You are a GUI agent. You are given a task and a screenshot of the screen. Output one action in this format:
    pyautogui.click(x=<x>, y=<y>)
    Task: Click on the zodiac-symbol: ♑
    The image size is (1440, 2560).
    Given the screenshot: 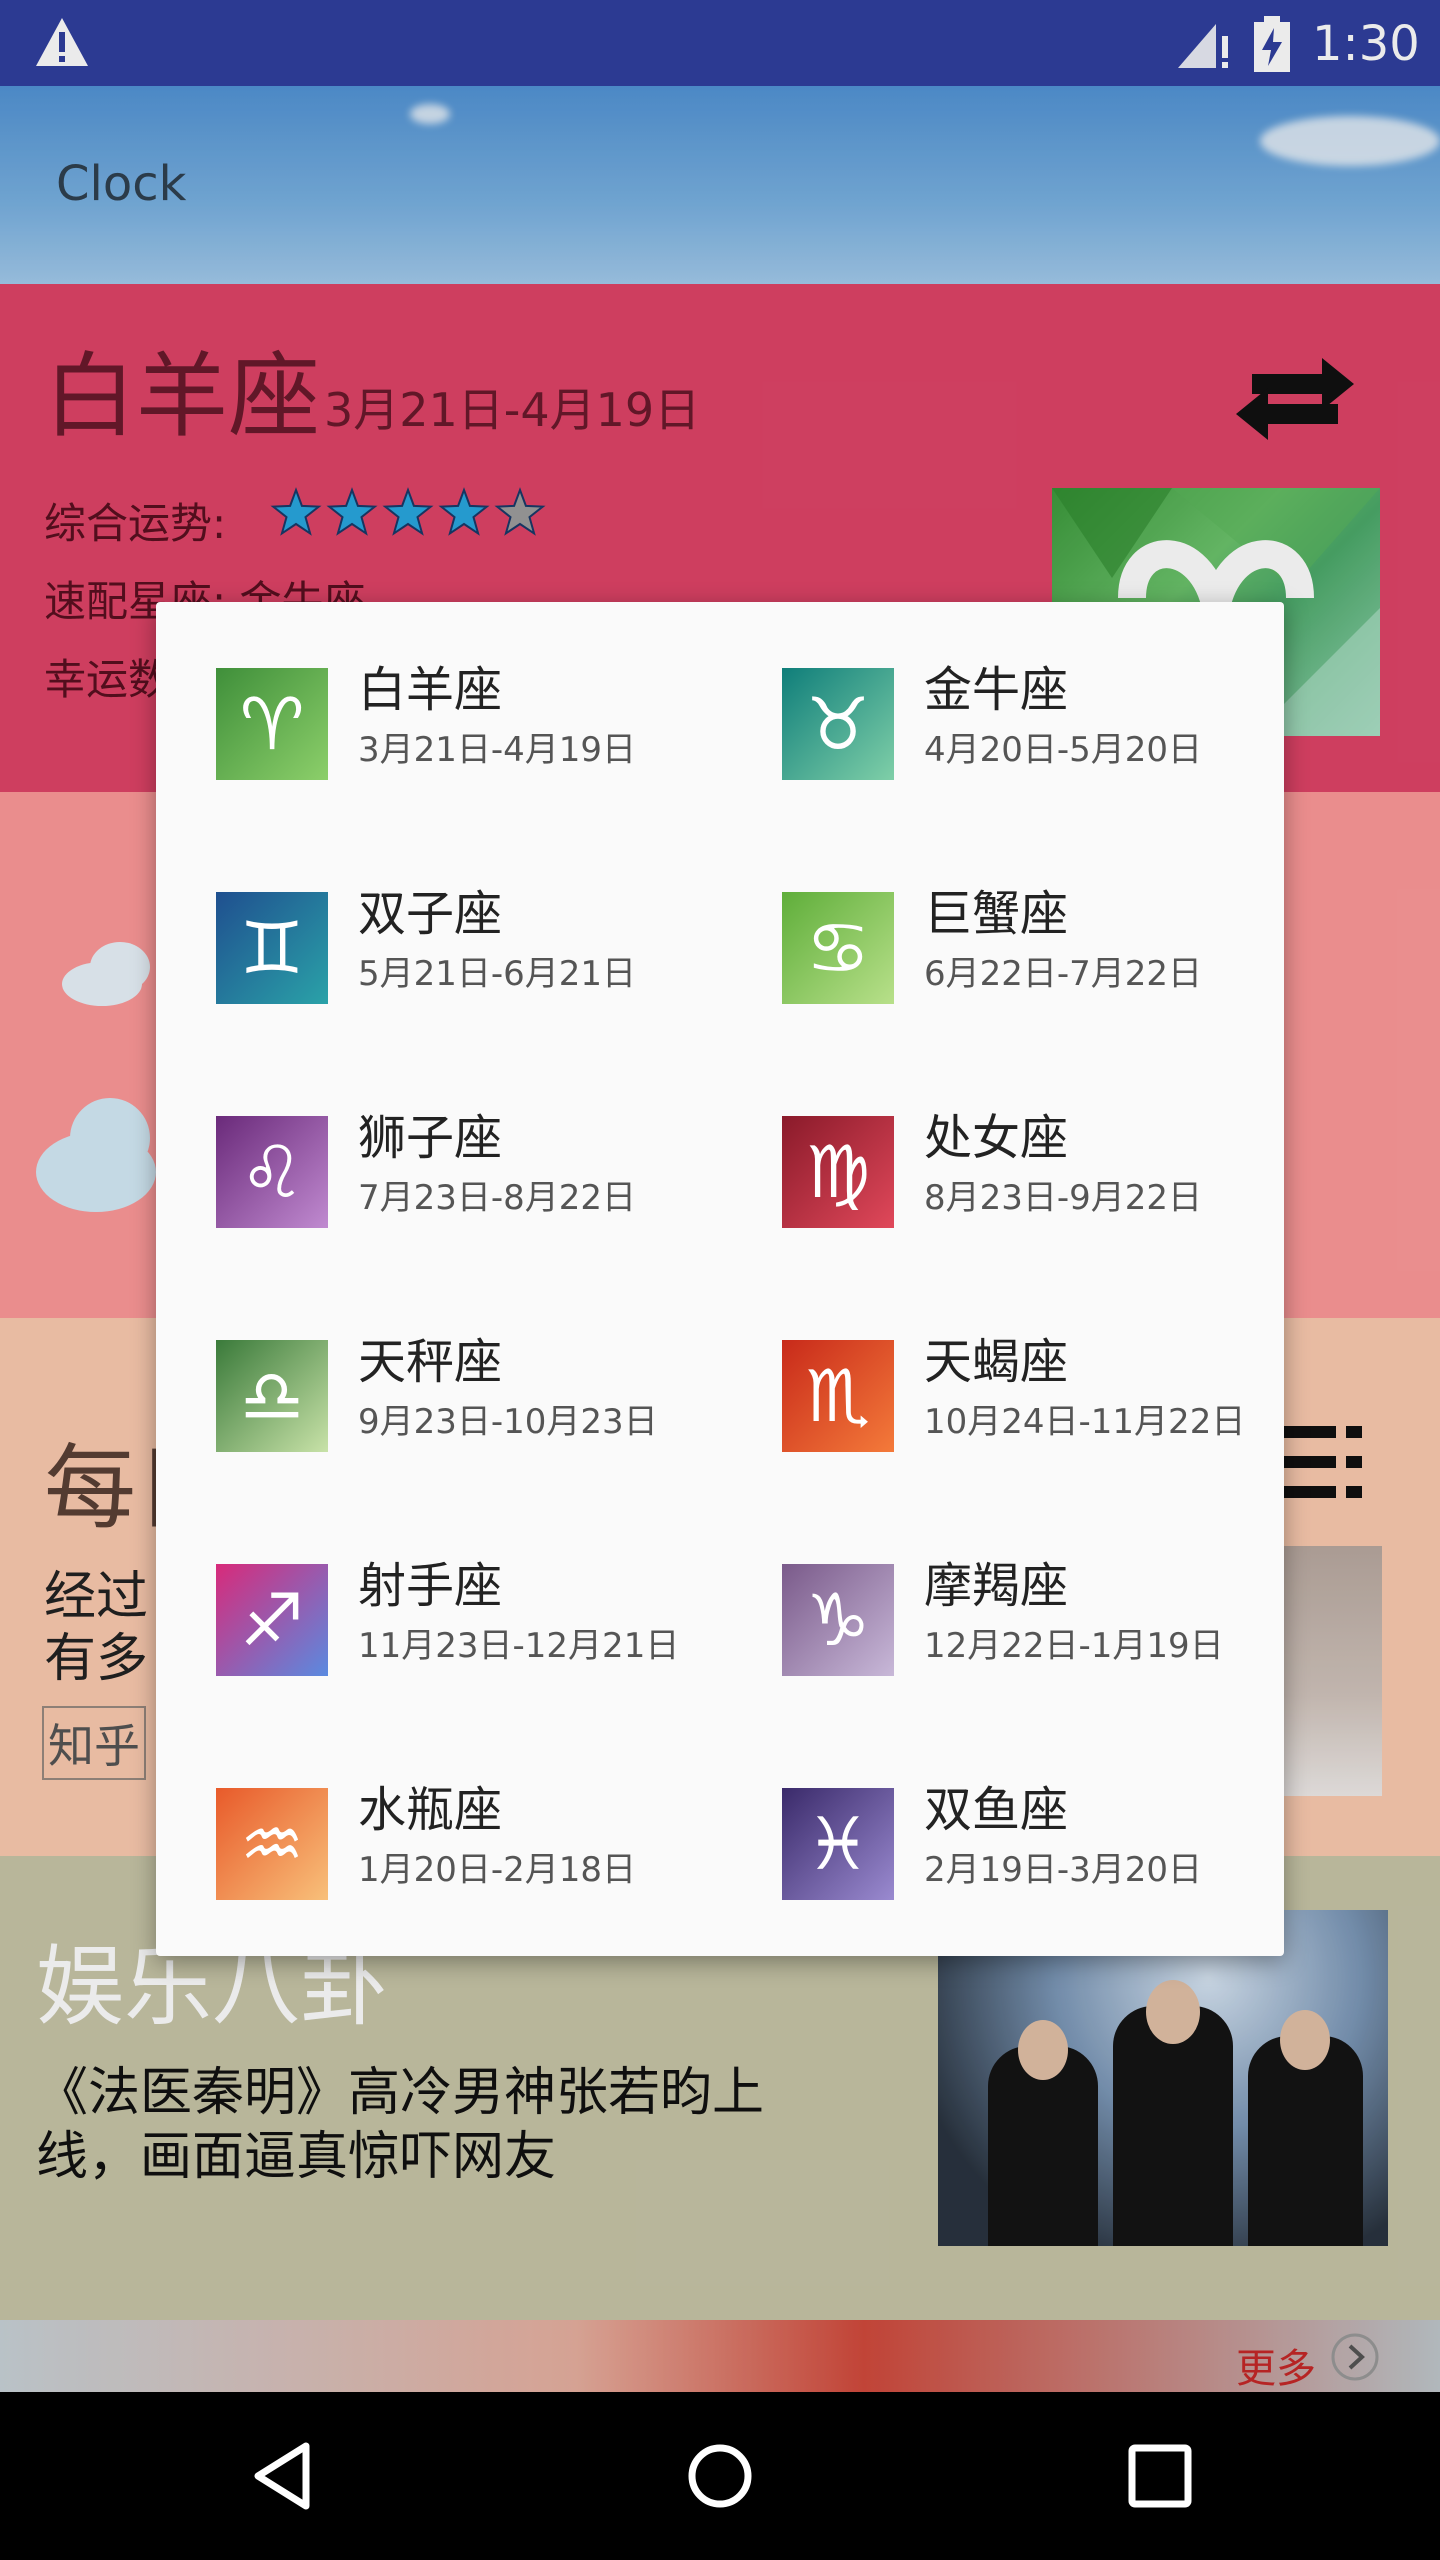 What is the action you would take?
    pyautogui.click(x=838, y=1620)
    